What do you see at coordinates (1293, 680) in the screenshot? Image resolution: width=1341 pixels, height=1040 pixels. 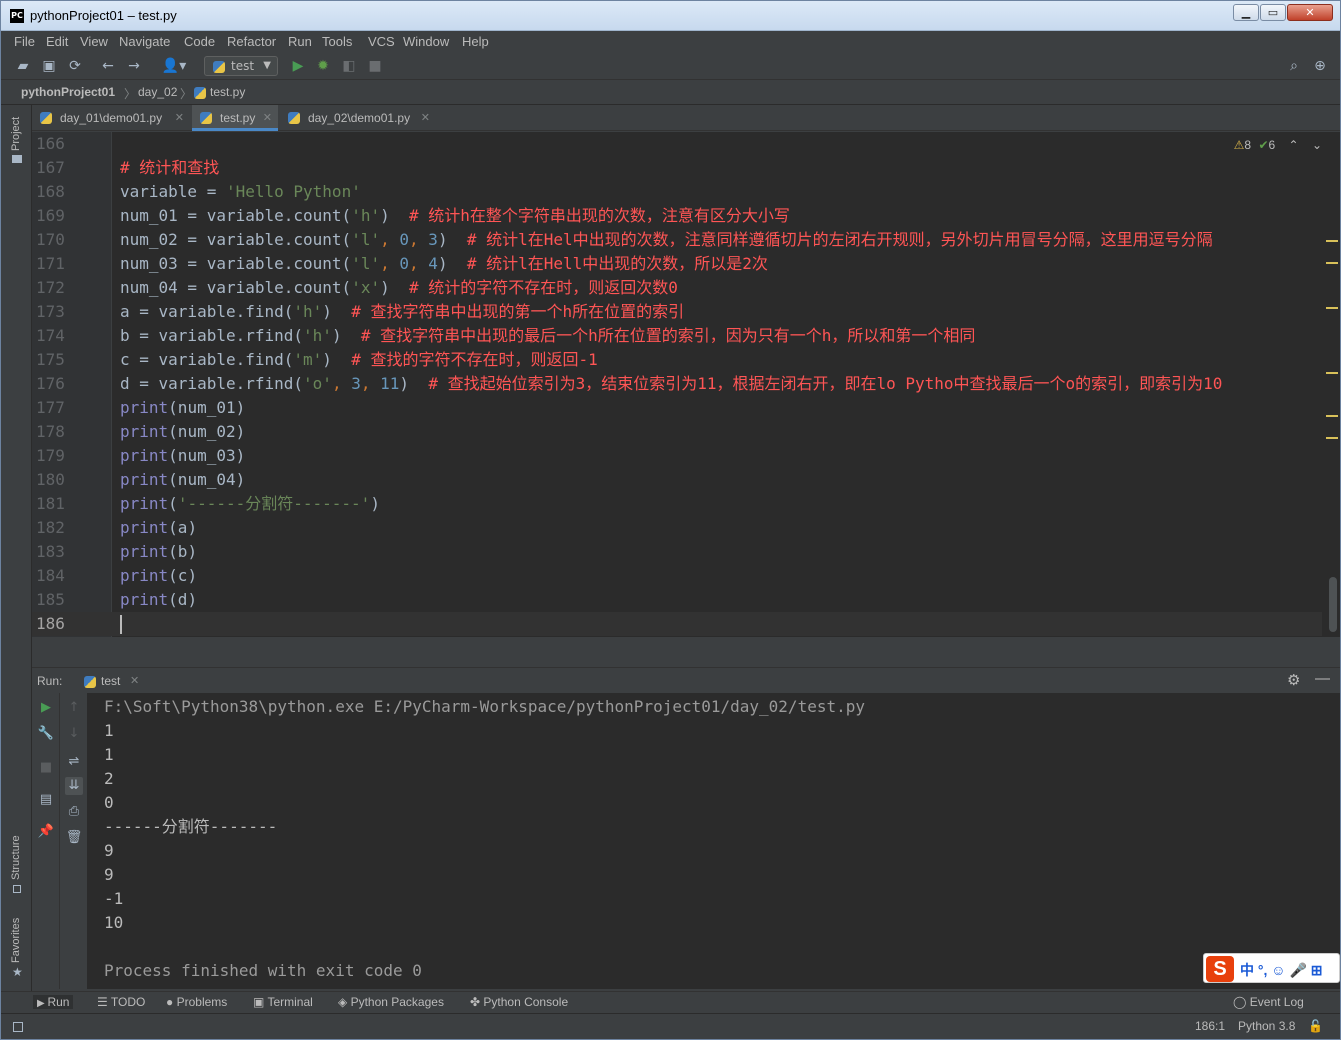 I see `gear-icon: ⚙` at bounding box center [1293, 680].